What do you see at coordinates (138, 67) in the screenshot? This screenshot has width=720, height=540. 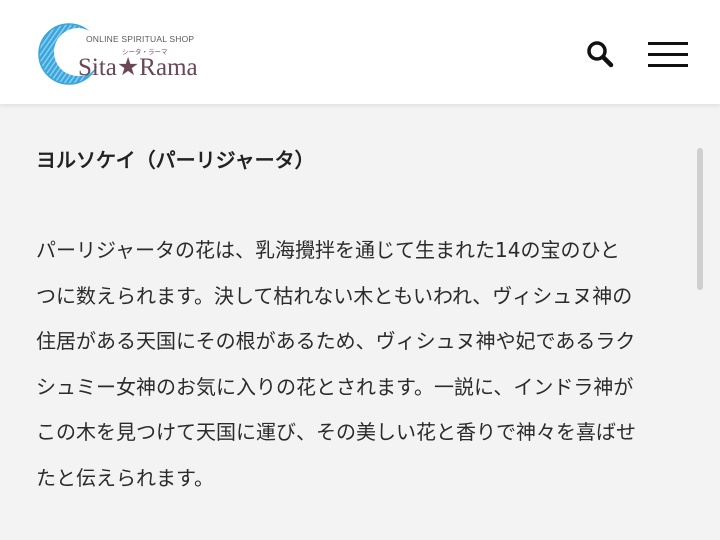 I see `logo-name: Sita★Rama` at bounding box center [138, 67].